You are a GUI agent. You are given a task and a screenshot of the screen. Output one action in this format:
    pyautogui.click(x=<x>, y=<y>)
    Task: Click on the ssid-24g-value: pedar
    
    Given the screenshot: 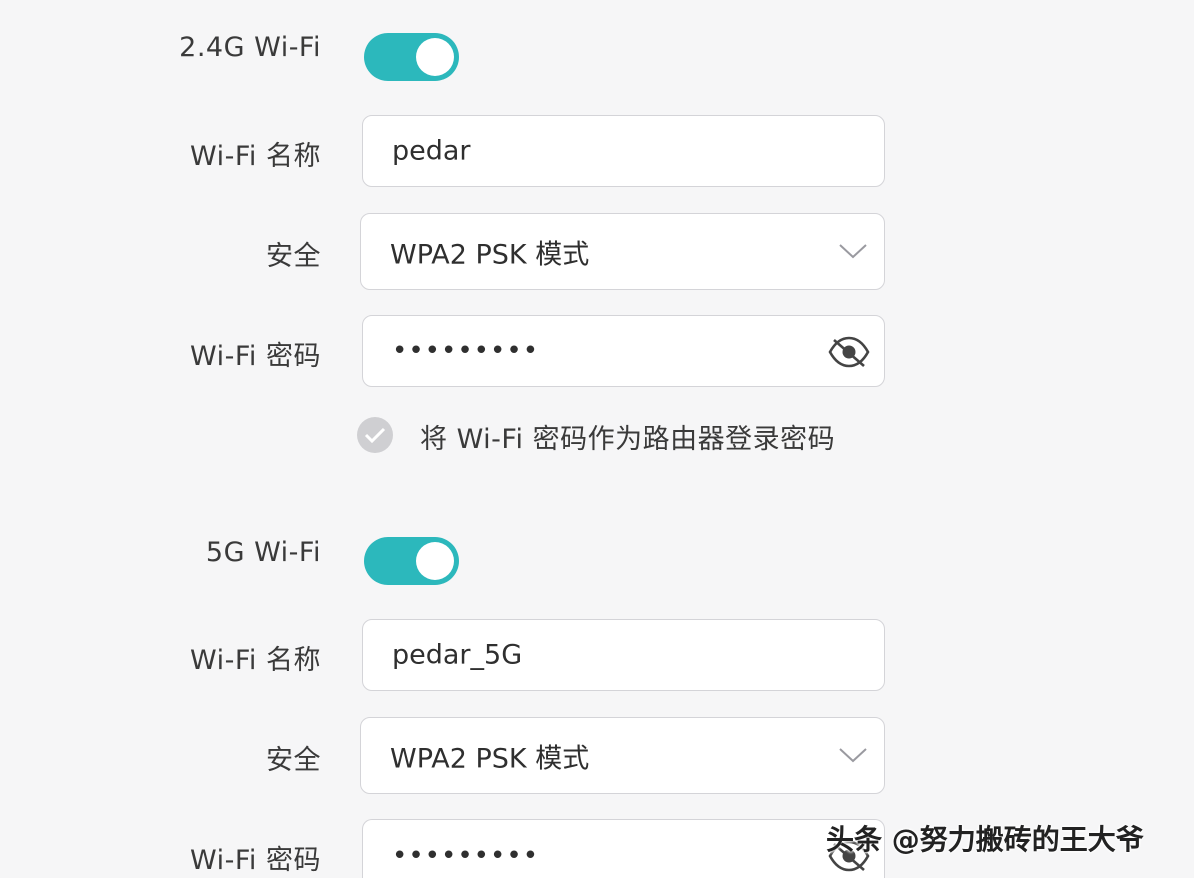 What is the action you would take?
    pyautogui.click(x=431, y=151)
    